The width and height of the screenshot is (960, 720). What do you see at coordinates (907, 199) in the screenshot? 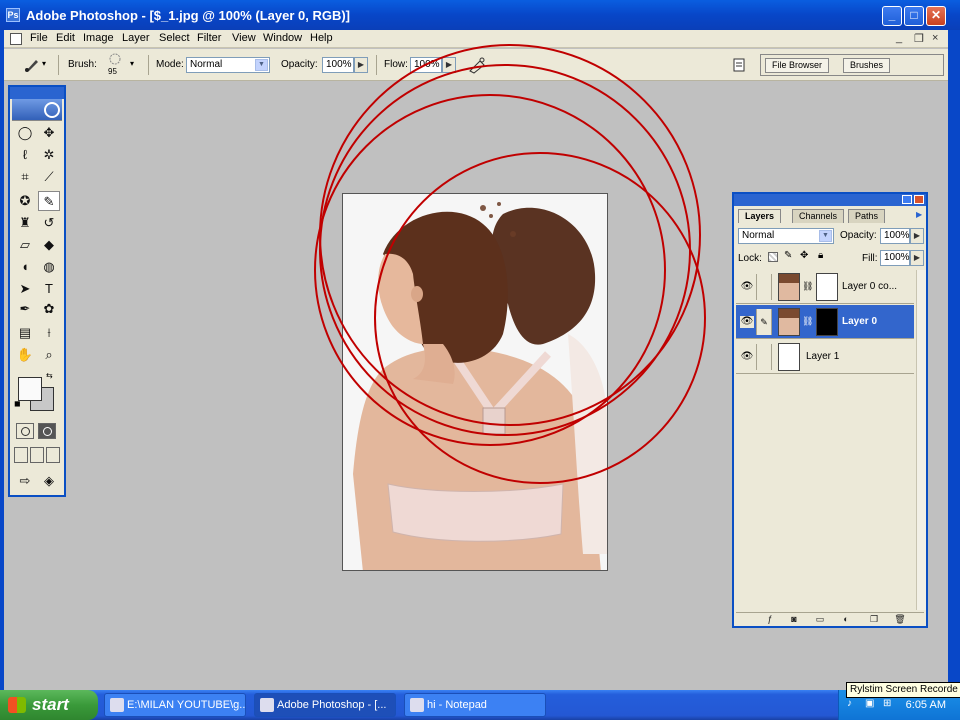
I see `palette-minimize-button` at bounding box center [907, 199].